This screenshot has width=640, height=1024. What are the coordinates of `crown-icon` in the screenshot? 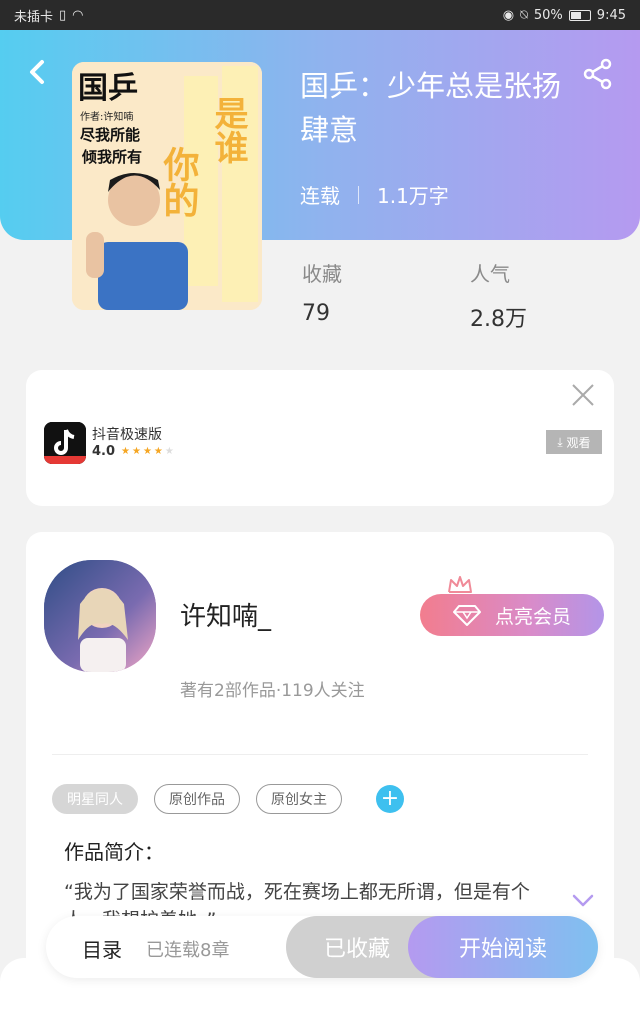 It's located at (460, 584).